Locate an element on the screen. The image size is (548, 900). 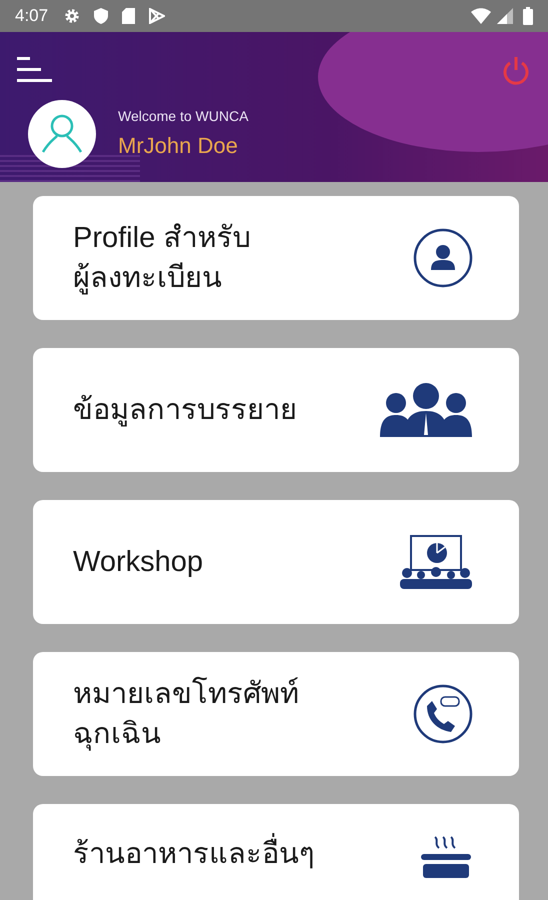
person-circle-icon is located at coordinates (443, 258).